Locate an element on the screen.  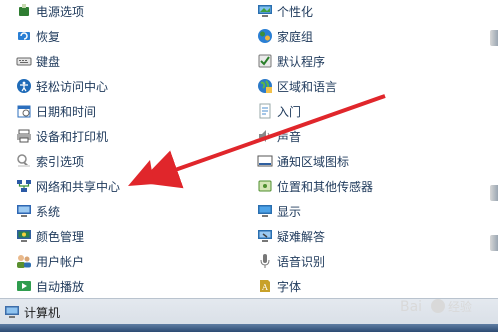
indexing-options-icon is located at coordinates (24, 161).